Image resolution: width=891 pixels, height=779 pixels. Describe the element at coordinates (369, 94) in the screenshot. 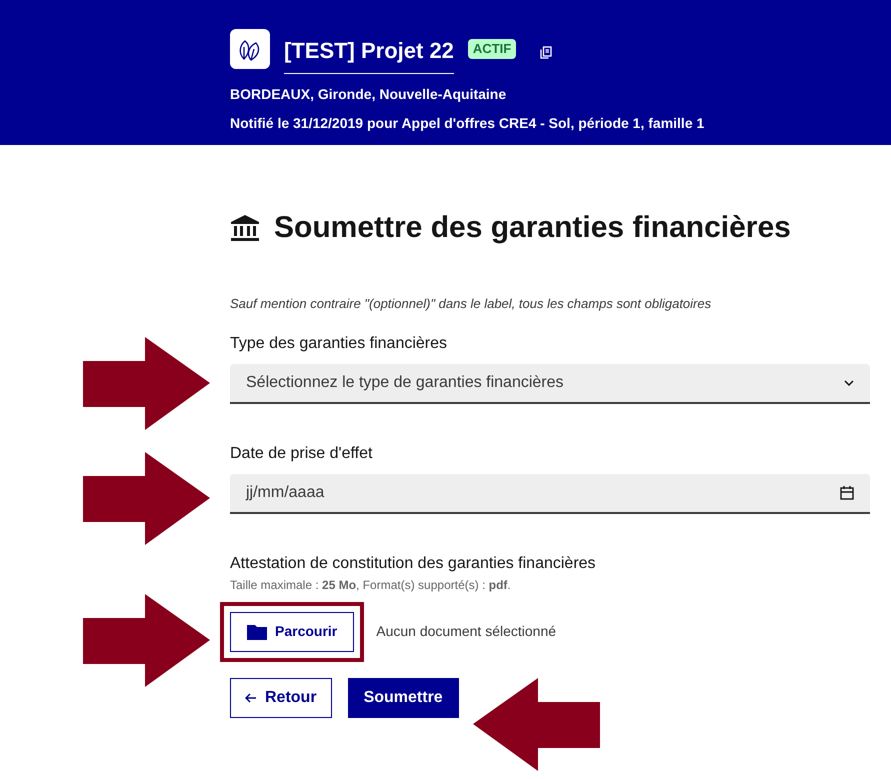

I see `project-location: BORDEAUX, Gironde, Nouvelle-Aquitaine` at that location.